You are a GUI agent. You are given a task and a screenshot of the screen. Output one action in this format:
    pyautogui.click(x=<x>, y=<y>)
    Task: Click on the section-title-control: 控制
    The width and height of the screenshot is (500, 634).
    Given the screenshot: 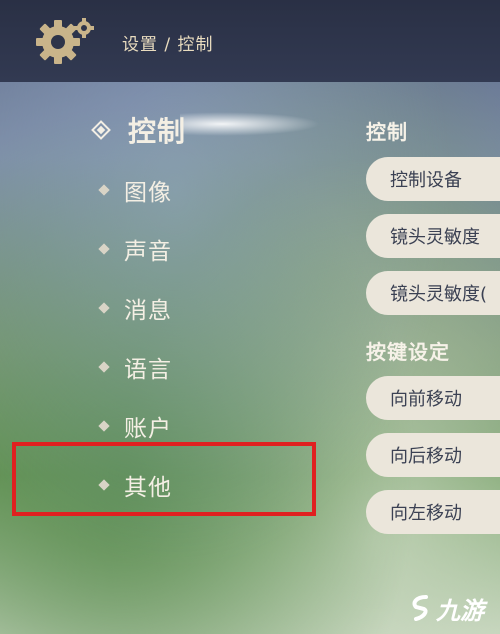 What is the action you would take?
    pyautogui.click(x=387, y=132)
    